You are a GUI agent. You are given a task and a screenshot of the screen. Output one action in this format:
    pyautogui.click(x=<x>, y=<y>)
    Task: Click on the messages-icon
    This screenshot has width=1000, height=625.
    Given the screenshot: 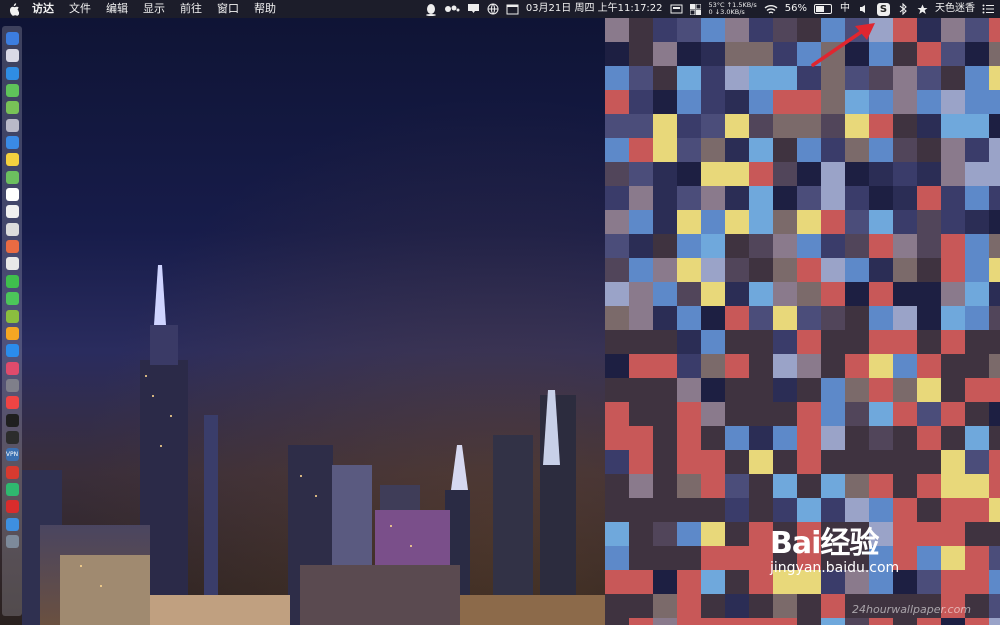 What is the action you would take?
    pyautogui.click(x=12, y=281)
    